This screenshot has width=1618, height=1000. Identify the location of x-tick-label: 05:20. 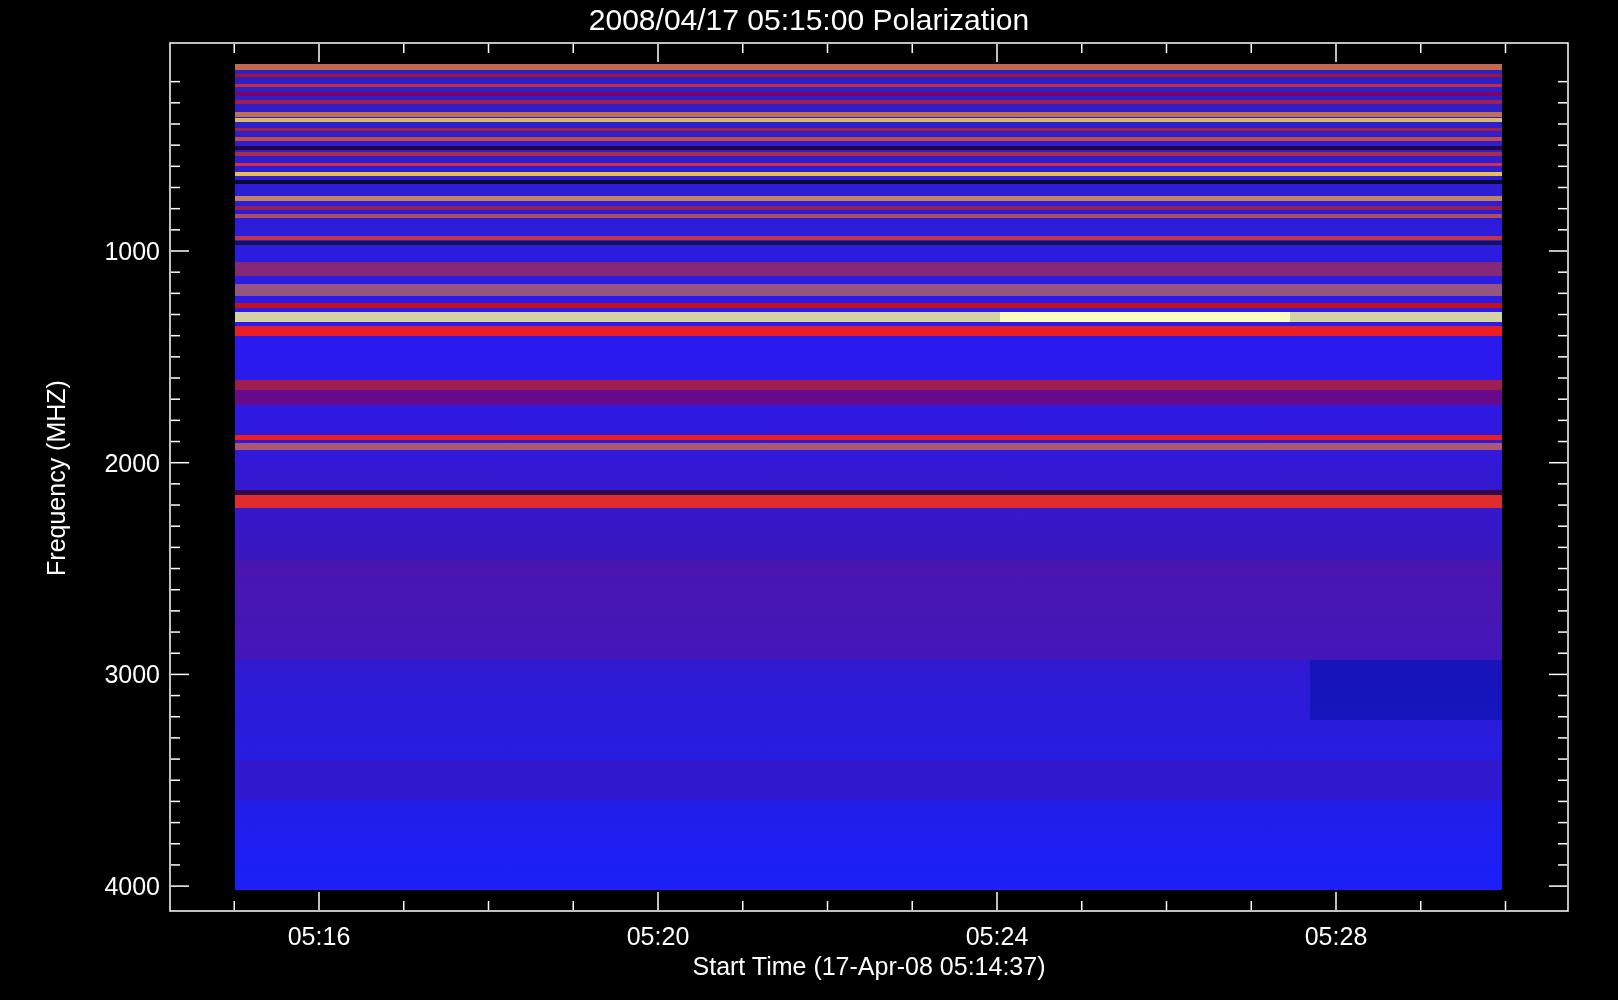
(658, 936).